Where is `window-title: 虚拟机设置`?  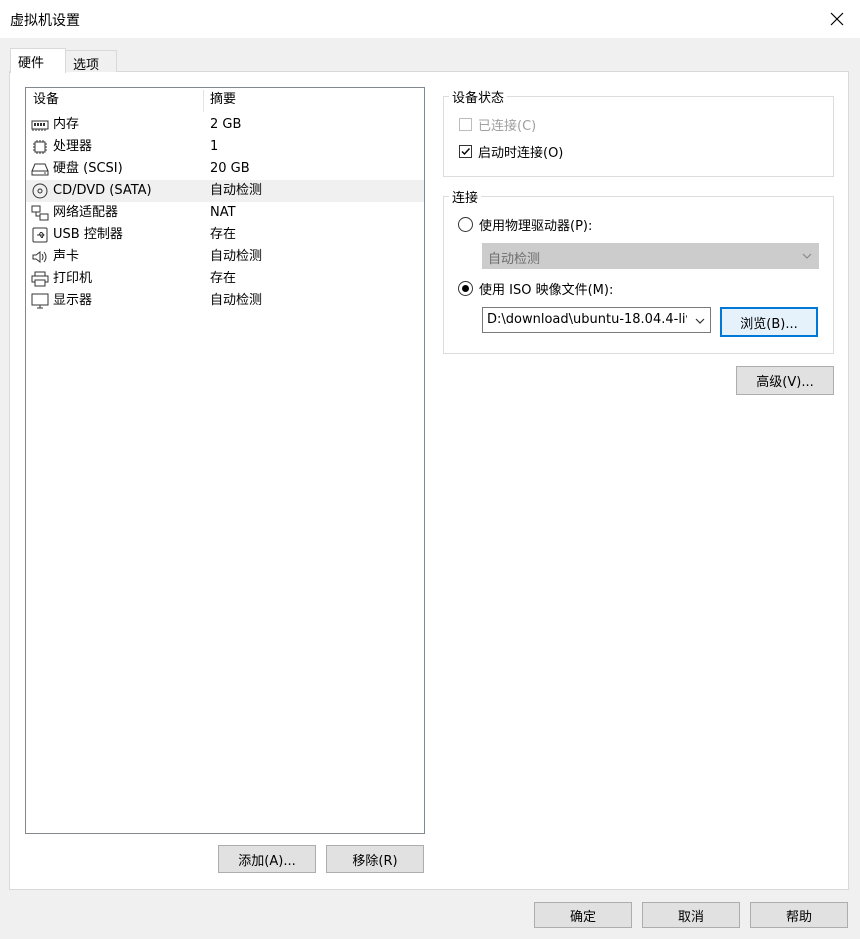 window-title: 虚拟机设置 is located at coordinates (45, 21).